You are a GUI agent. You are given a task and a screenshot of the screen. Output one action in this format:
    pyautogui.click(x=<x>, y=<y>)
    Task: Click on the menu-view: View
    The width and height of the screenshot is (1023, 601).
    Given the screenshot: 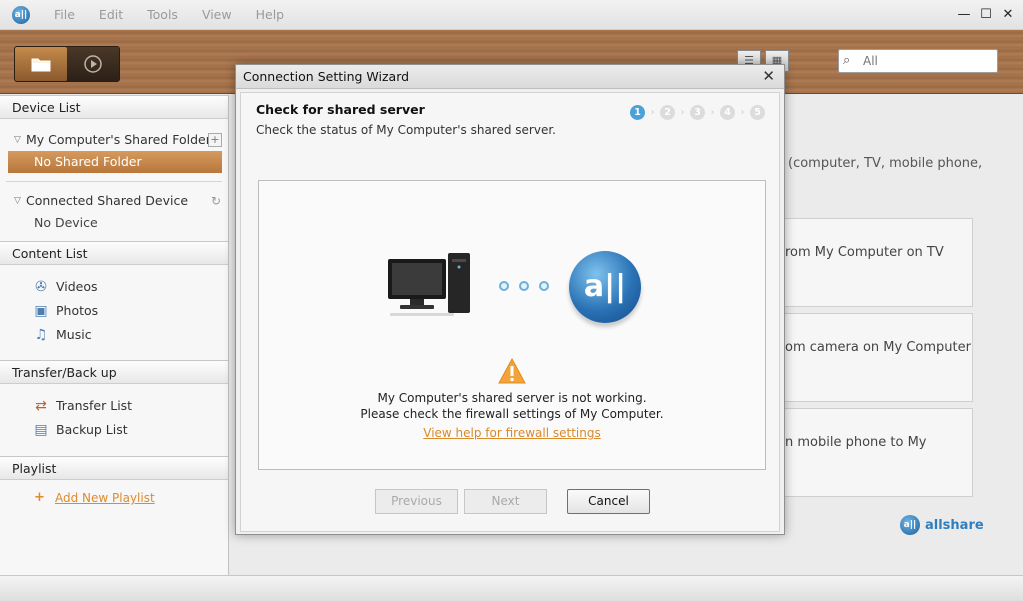 What is the action you would take?
    pyautogui.click(x=217, y=15)
    